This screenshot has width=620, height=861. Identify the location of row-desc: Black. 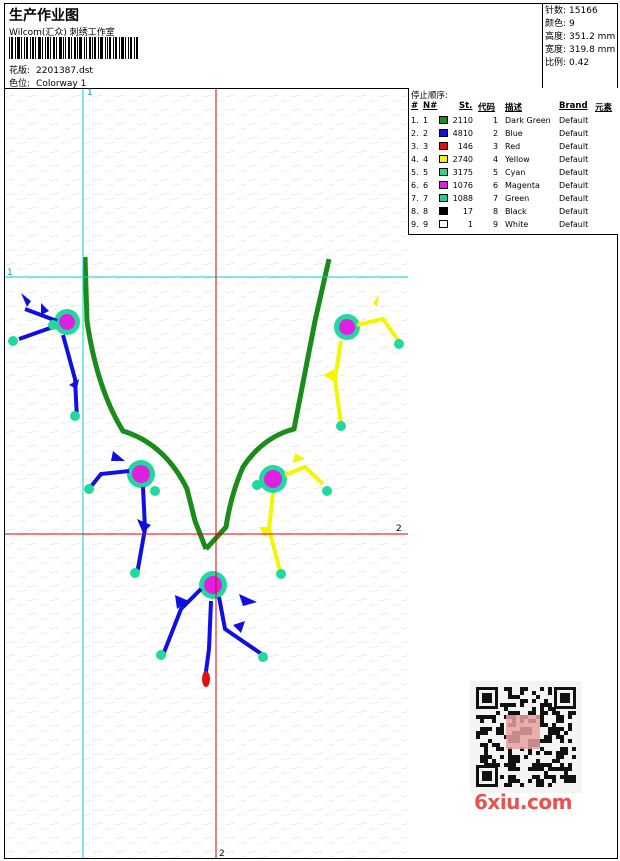
(516, 211).